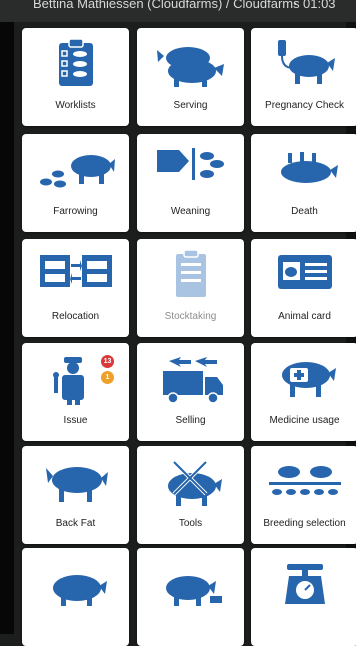  What do you see at coordinates (304, 420) in the screenshot?
I see `tile-label: Medicine usage` at bounding box center [304, 420].